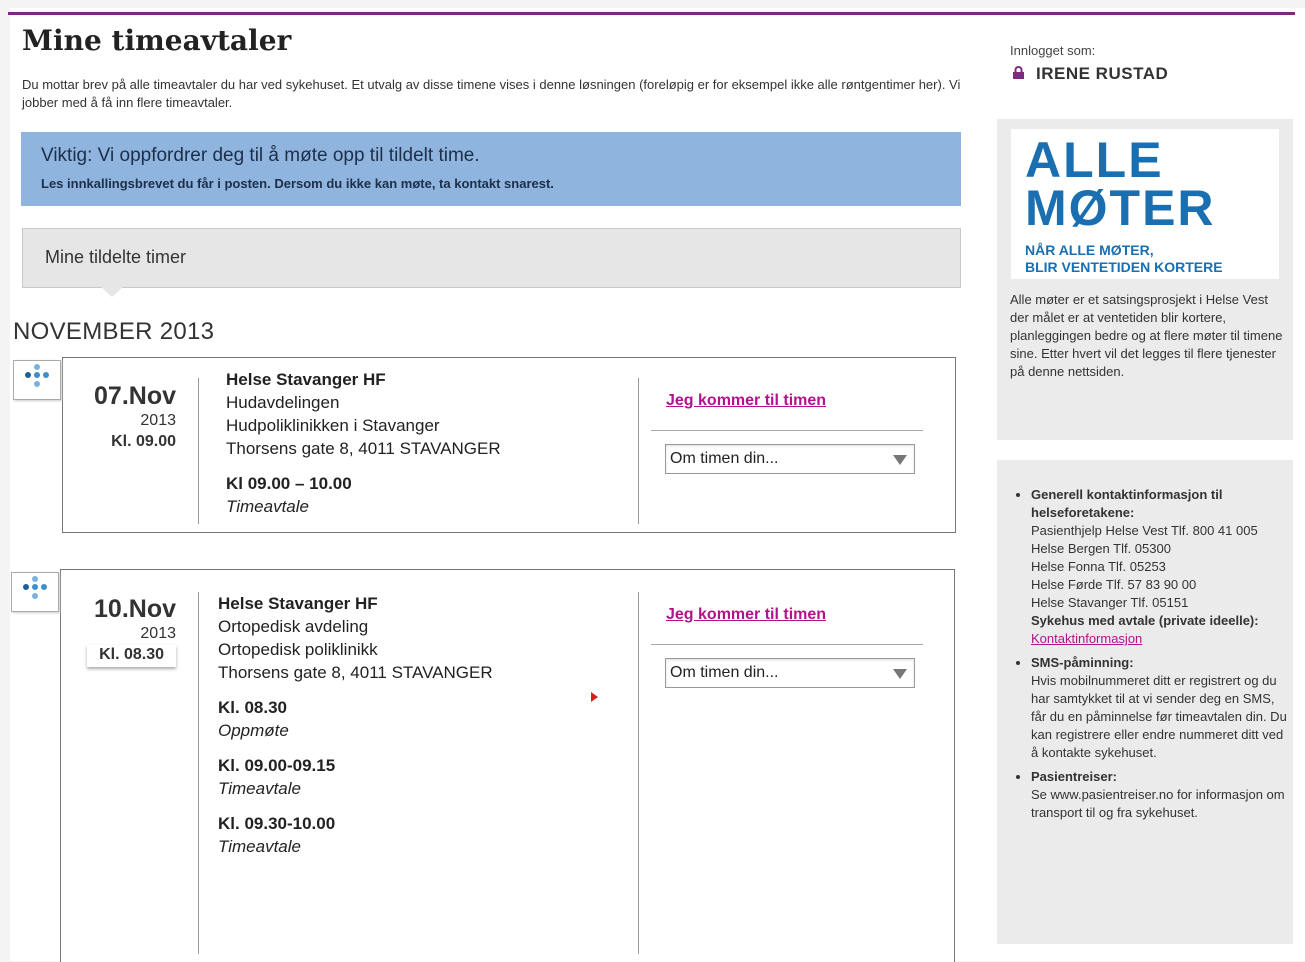 This screenshot has height=962, width=1305. Describe the element at coordinates (1102, 73) in the screenshot. I see `user-name: IRENE RUSTAD` at that location.